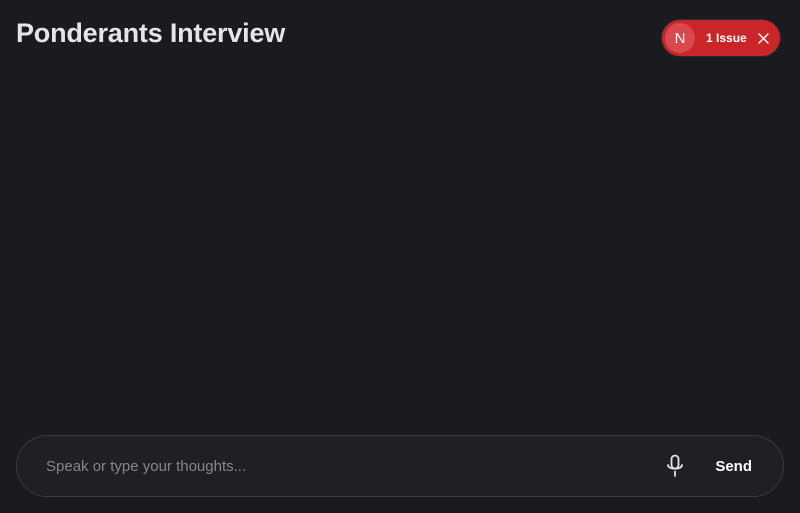  I want to click on next-logo-avatar: N, so click(680, 38).